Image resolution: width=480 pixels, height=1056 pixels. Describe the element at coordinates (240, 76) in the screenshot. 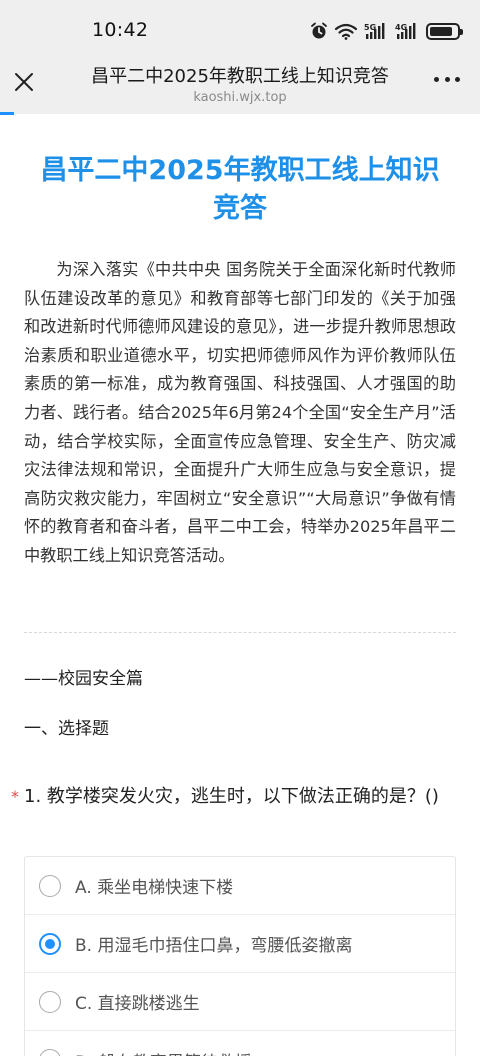

I see `page-title: 昌平二中2025年教职工线上知识竞答` at that location.